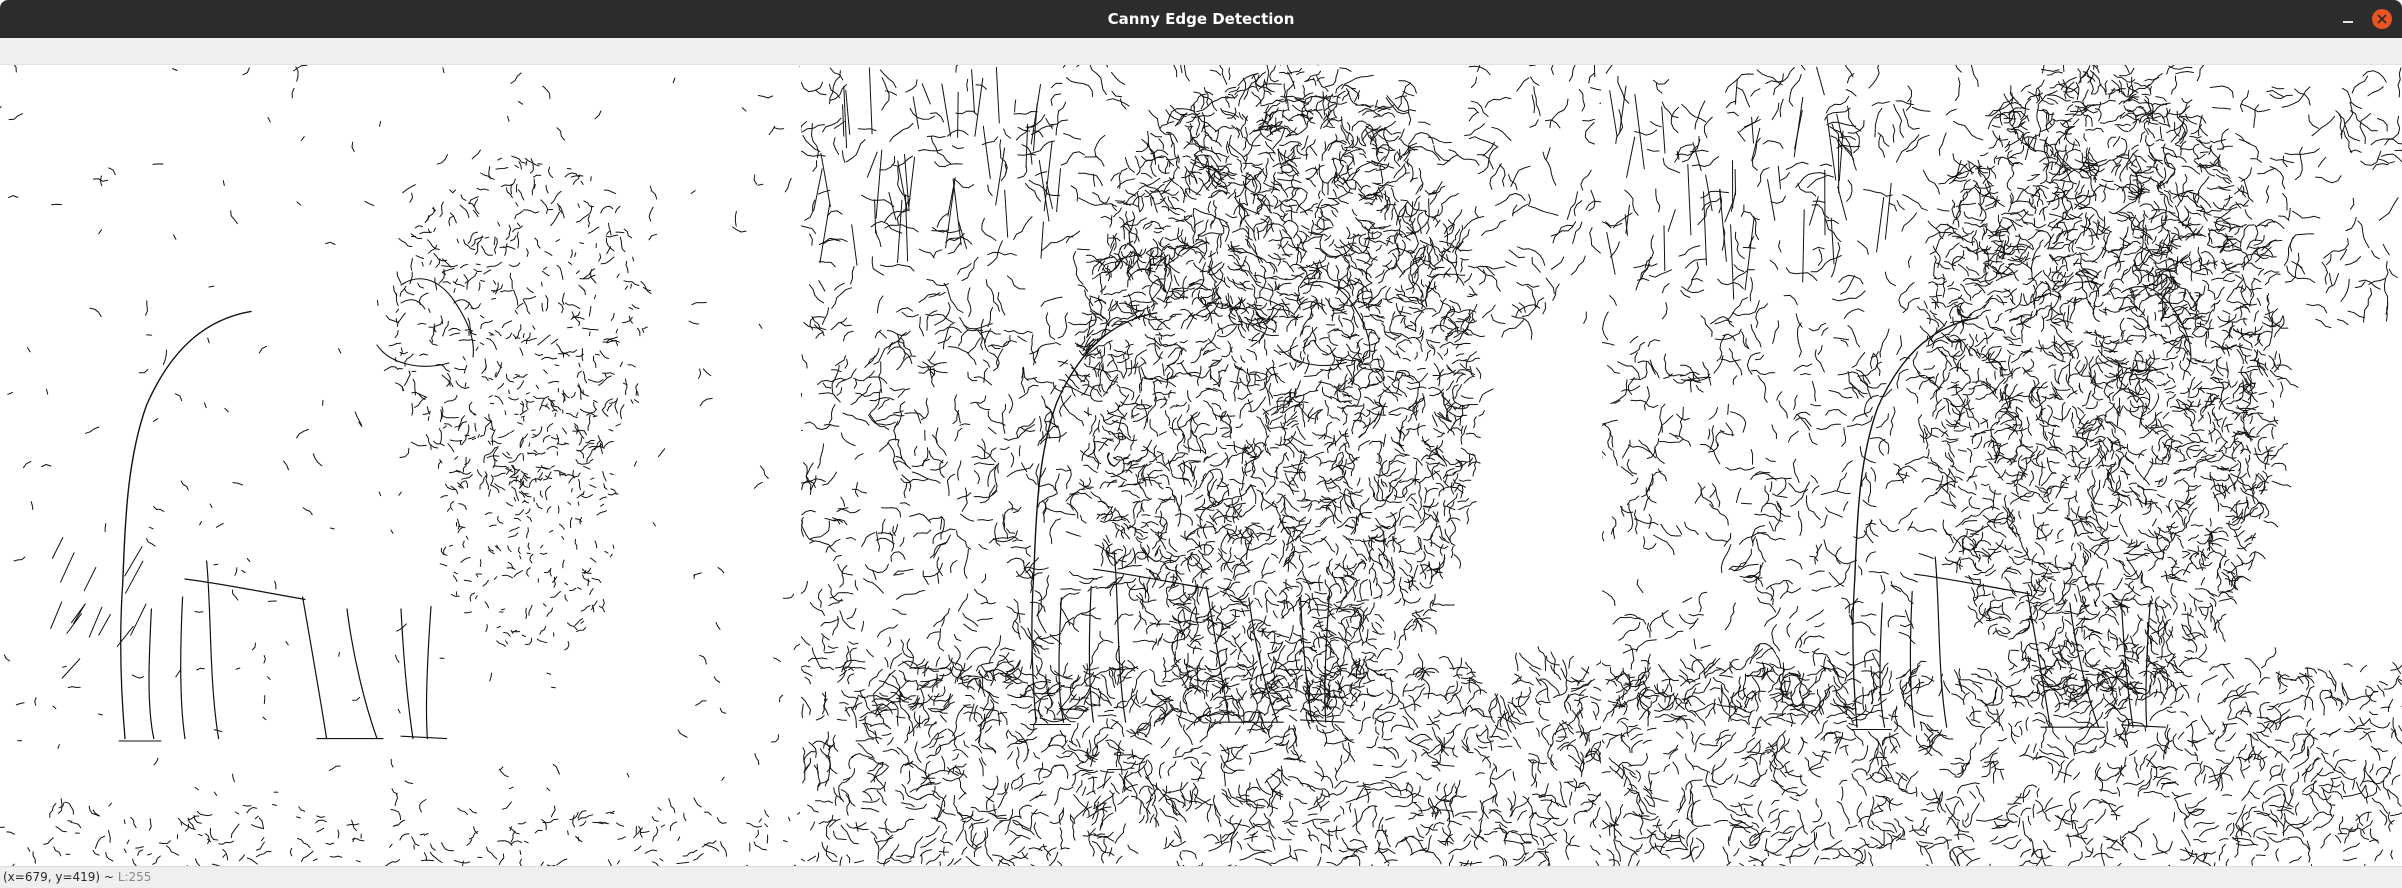 This screenshot has width=2402, height=888. Describe the element at coordinates (1201, 51) in the screenshot. I see `toolbar` at that location.